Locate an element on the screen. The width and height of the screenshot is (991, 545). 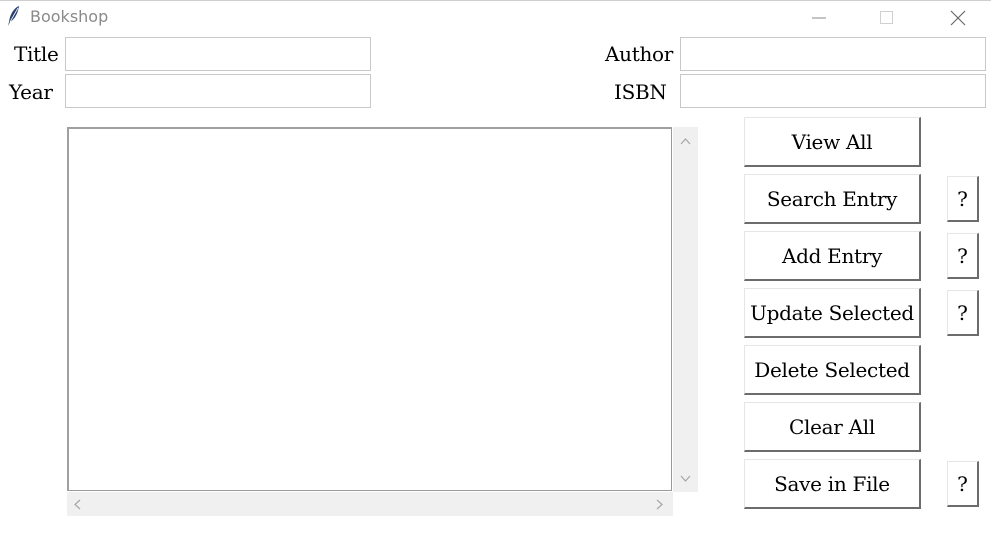
chevron-left-icon is located at coordinates (77, 504).